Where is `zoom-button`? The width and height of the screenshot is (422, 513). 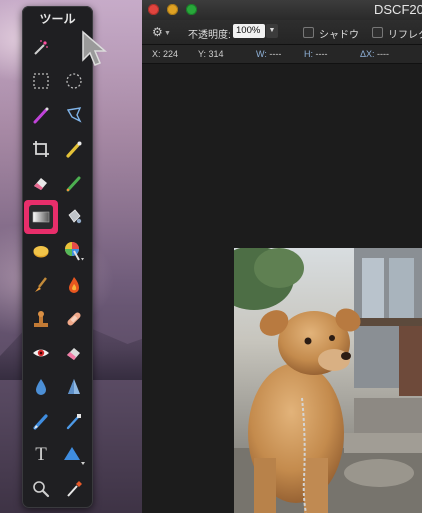
zoom-button is located at coordinates (191, 9).